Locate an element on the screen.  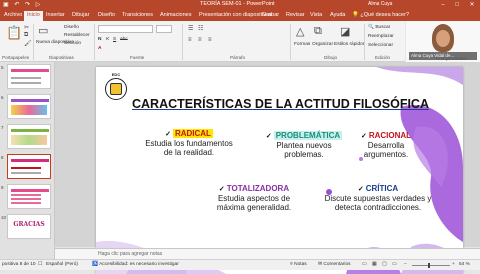
tab-vista: Vista is located at coordinates (316, 15).